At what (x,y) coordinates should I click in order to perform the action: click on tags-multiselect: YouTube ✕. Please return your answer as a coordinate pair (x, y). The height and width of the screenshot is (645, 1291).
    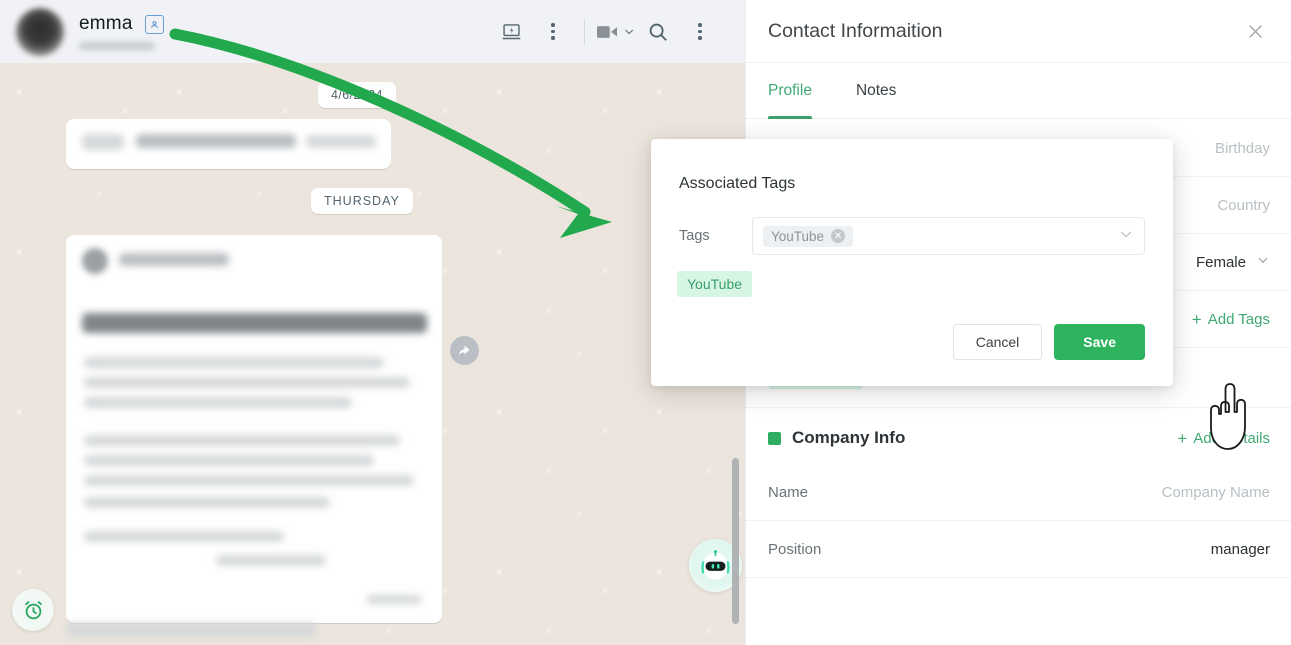
    Looking at the image, I should click on (948, 236).